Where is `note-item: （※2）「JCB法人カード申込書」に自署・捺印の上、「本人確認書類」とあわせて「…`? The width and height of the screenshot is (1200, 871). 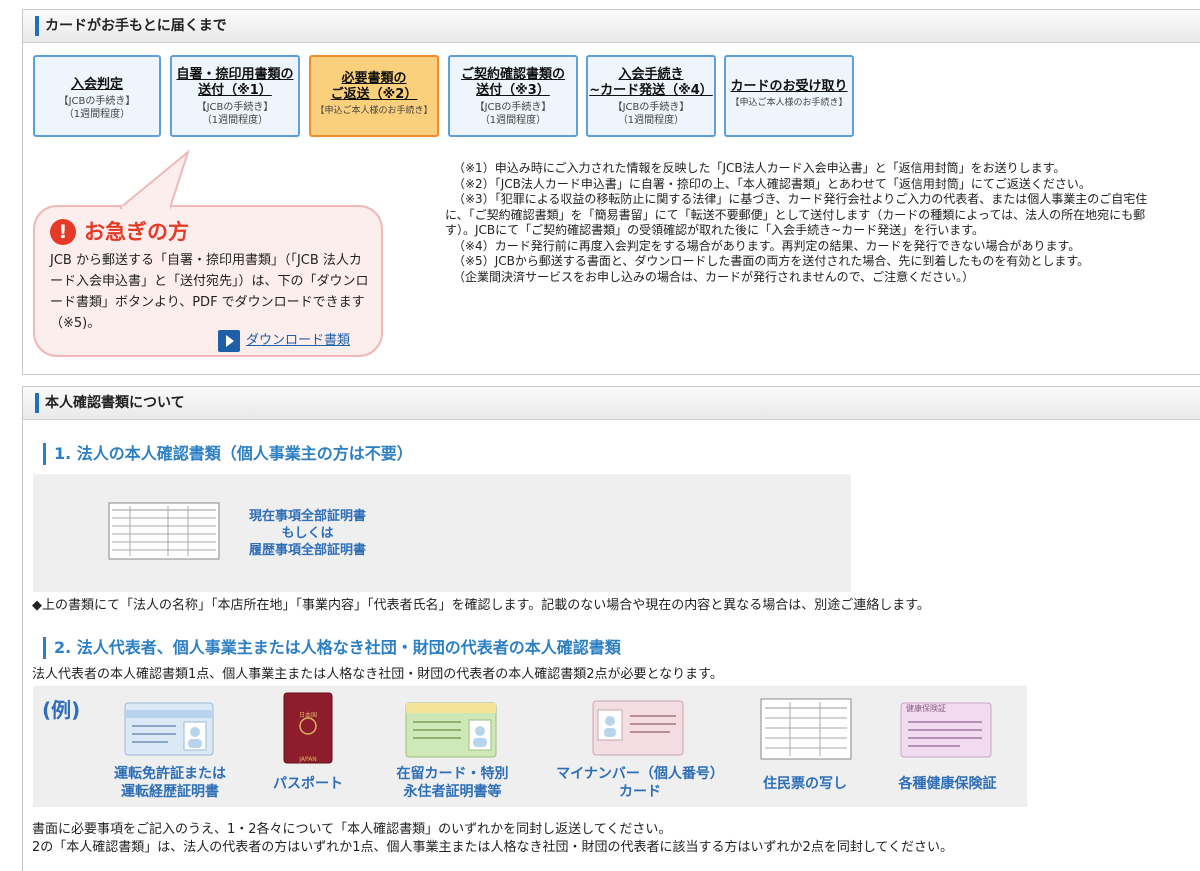 note-item: （※2）「JCB法人カード申込書」に自署・捺印の上、「本人確認書類」とあわせて「… is located at coordinates (772, 183).